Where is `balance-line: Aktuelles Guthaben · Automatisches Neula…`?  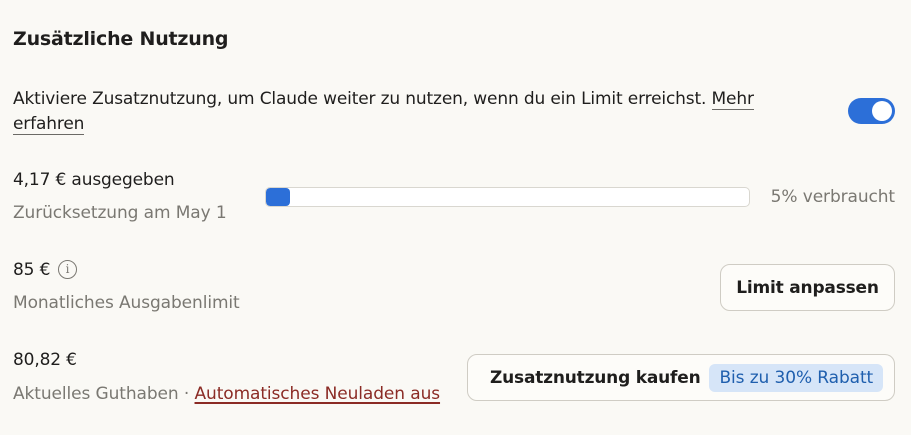
balance-line: Aktuelles Guthaben · Automatisches Neula… is located at coordinates (226, 394).